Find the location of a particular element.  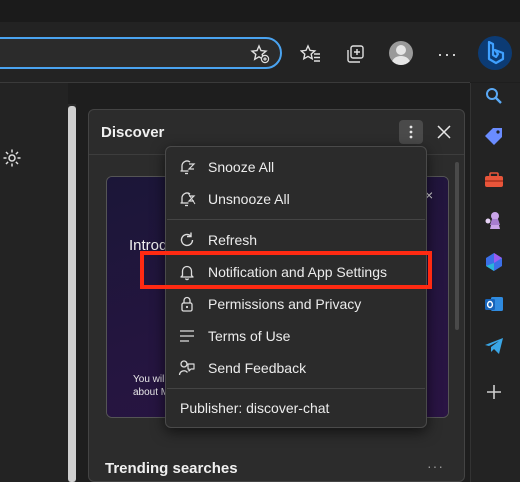

pane-close-button is located at coordinates (444, 132).